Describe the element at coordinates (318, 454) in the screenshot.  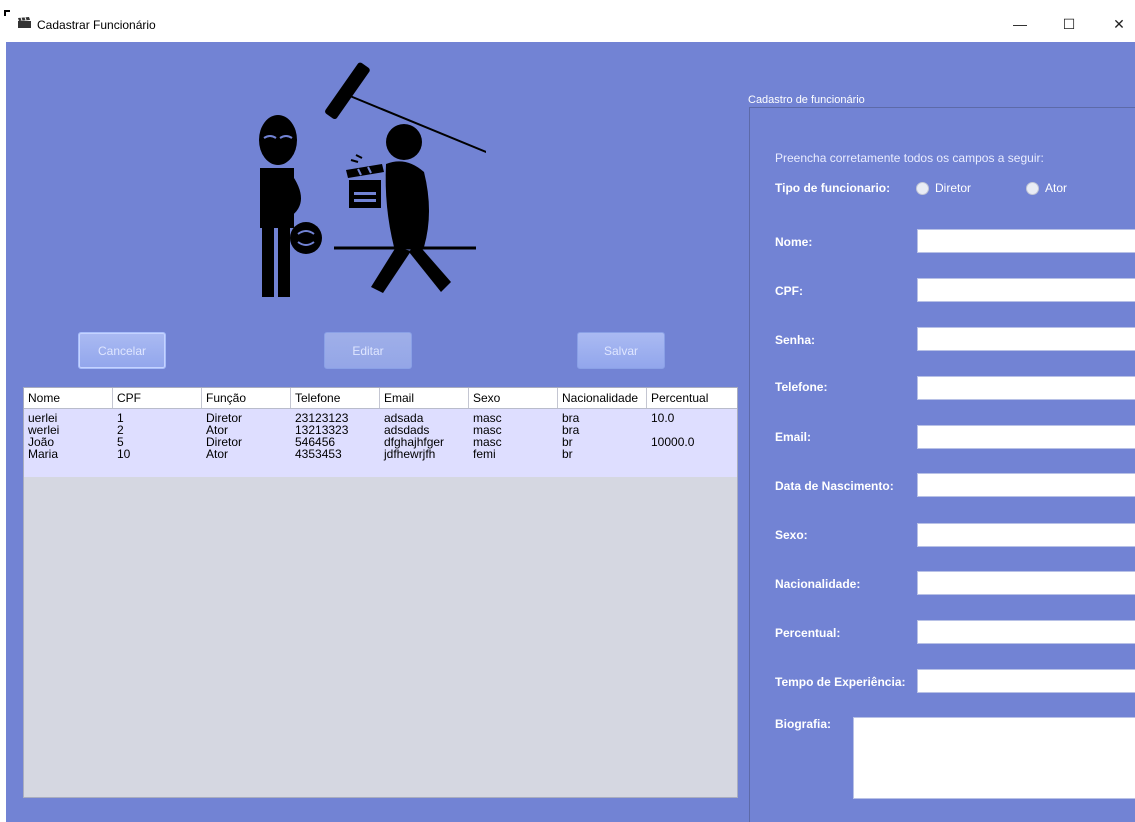
I see `cell-telefone: 4353453` at that location.